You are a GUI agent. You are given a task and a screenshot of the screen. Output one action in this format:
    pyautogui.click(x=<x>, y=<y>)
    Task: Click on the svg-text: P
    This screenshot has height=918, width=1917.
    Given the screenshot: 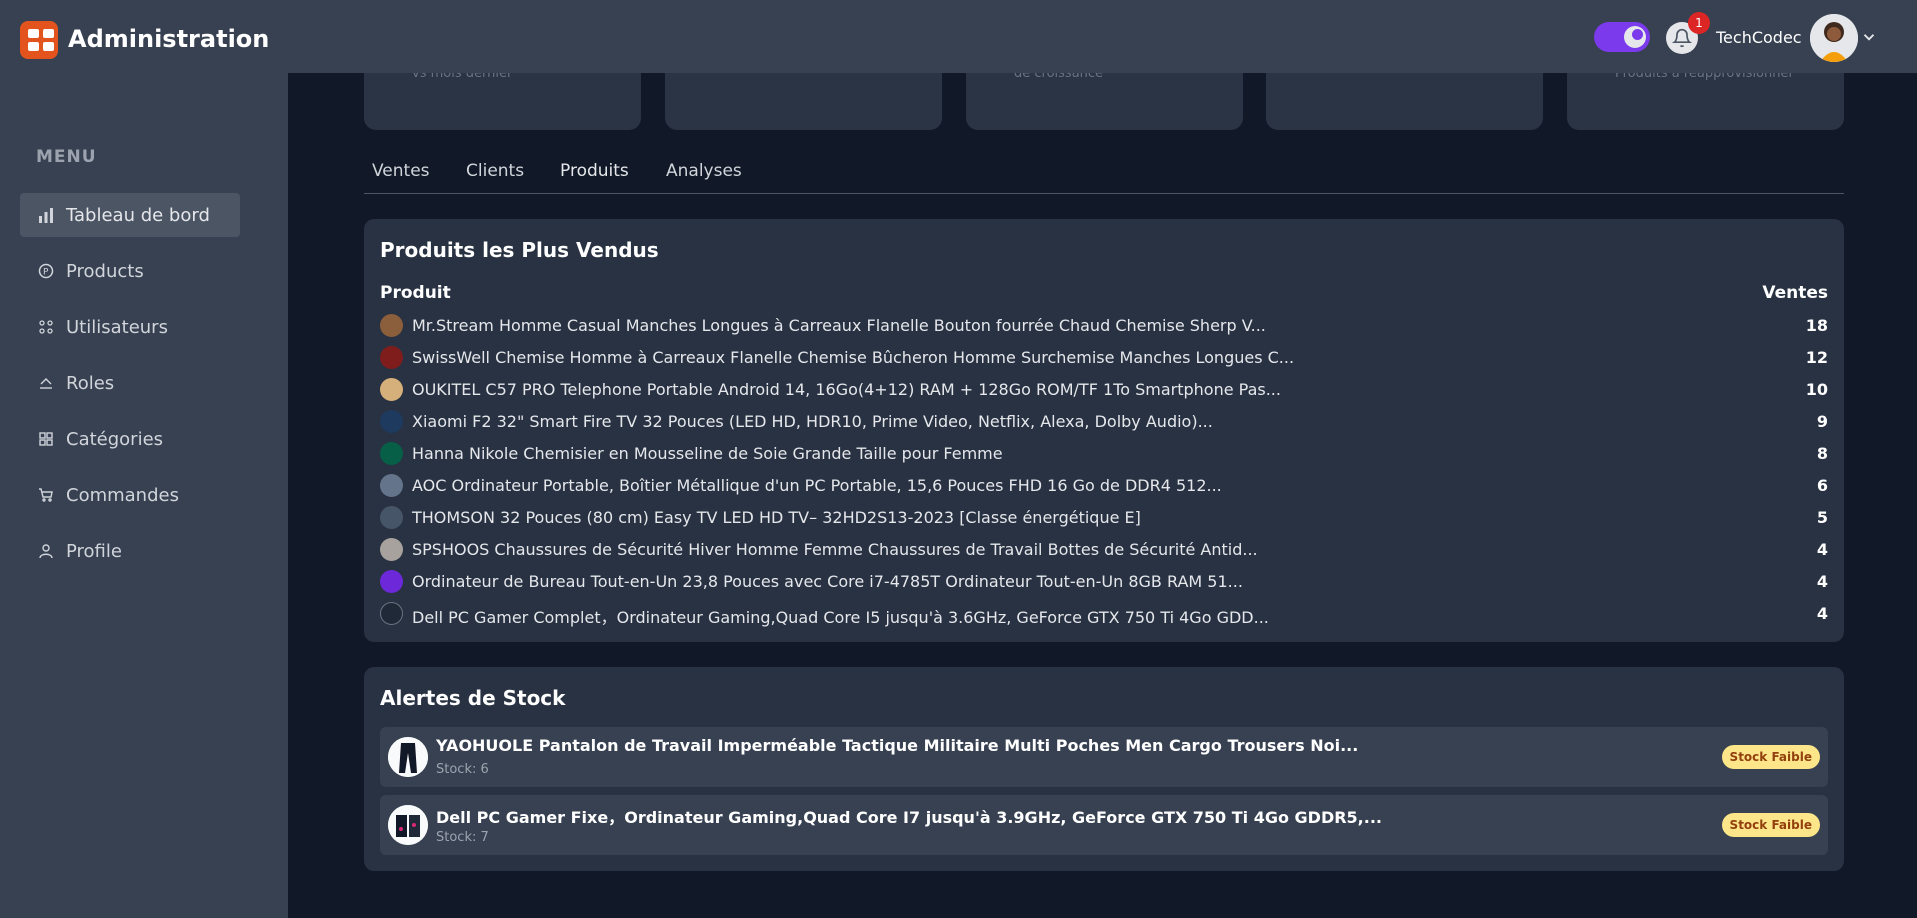 What is the action you would take?
    pyautogui.click(x=46, y=273)
    